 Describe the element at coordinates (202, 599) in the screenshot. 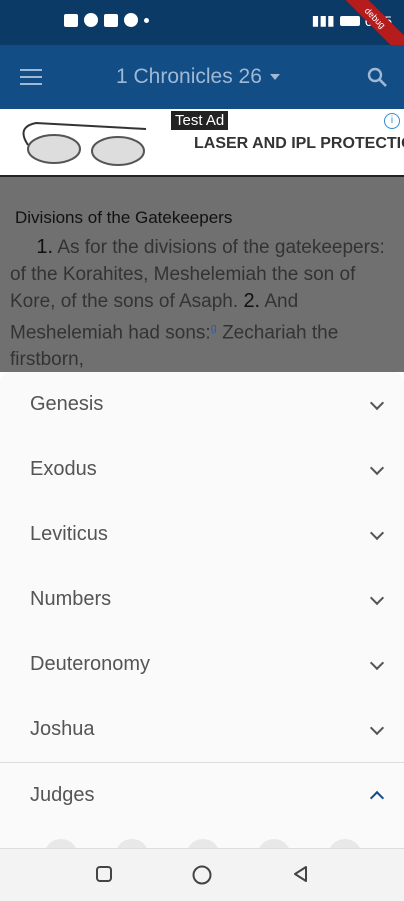

I see `book-row-numbers: Numbers` at that location.